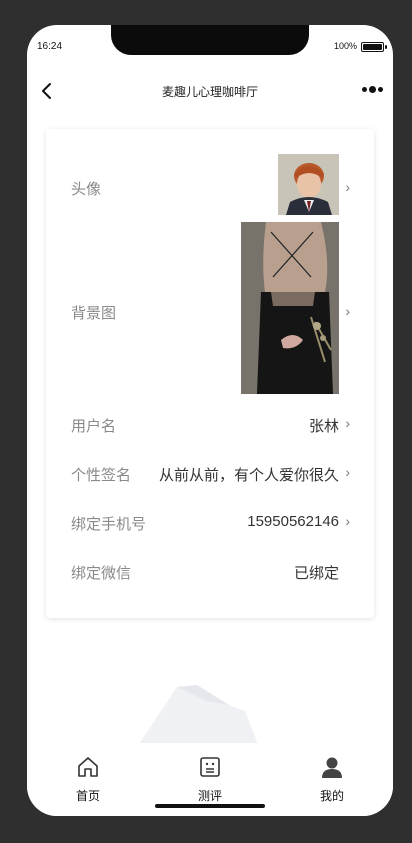 Image resolution: width=412 pixels, height=843 pixels. I want to click on tab-home-label: 首页, so click(87, 796).